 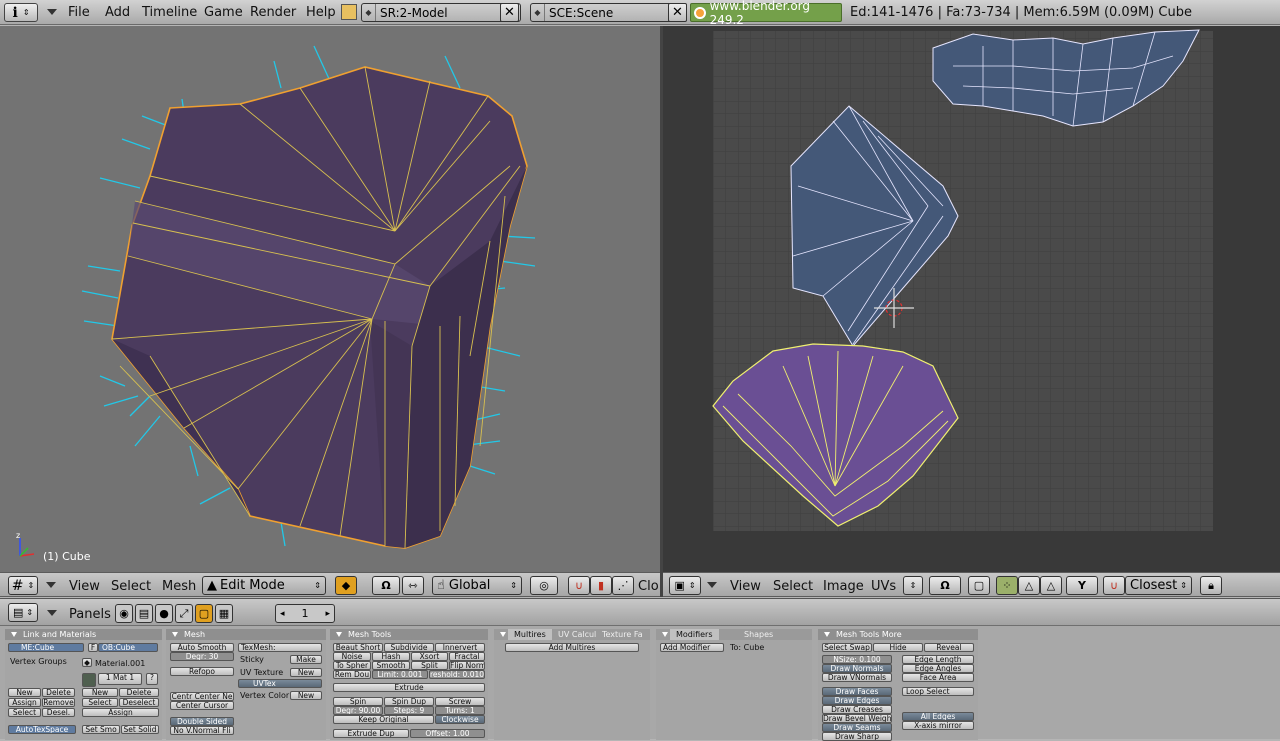 What do you see at coordinates (120, 679) in the screenshot?
I see `material-slot-field: 1 Mat 1` at bounding box center [120, 679].